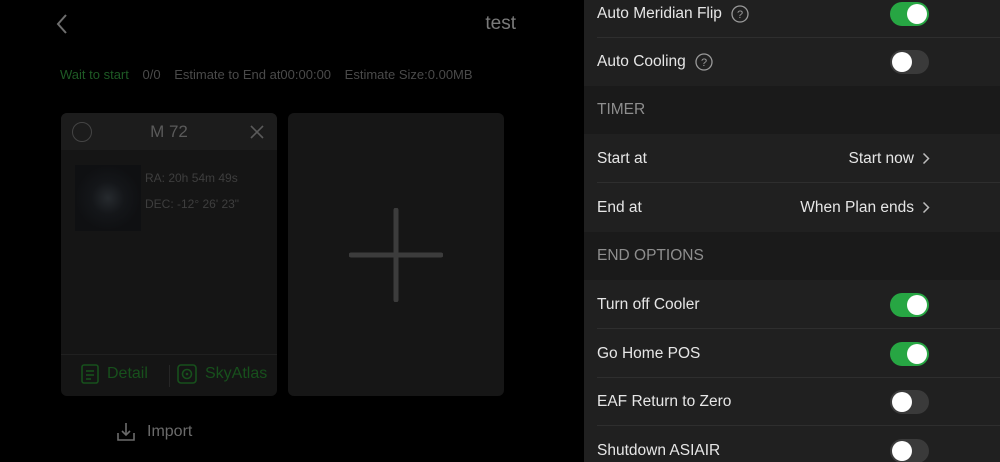 The image size is (1000, 462). What do you see at coordinates (792, 207) in the screenshot?
I see `setting-row-end-at: End at When Plan ends` at bounding box center [792, 207].